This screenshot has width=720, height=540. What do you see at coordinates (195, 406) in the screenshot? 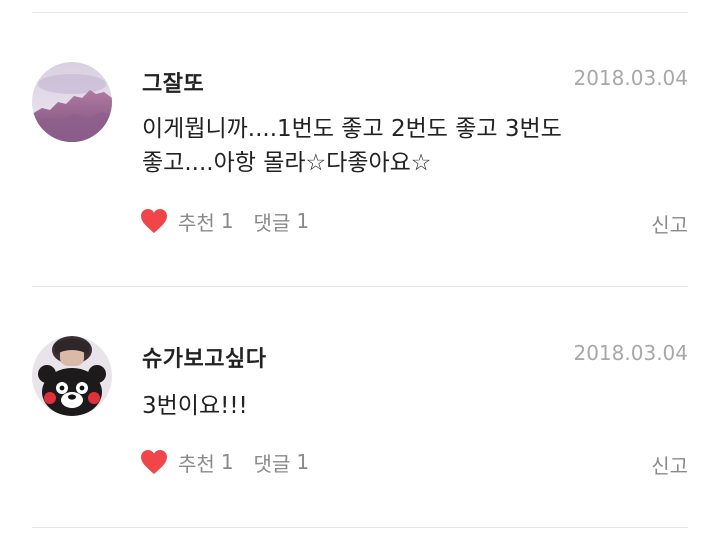
I see `comment-body-line: 3번이요!!!` at bounding box center [195, 406].